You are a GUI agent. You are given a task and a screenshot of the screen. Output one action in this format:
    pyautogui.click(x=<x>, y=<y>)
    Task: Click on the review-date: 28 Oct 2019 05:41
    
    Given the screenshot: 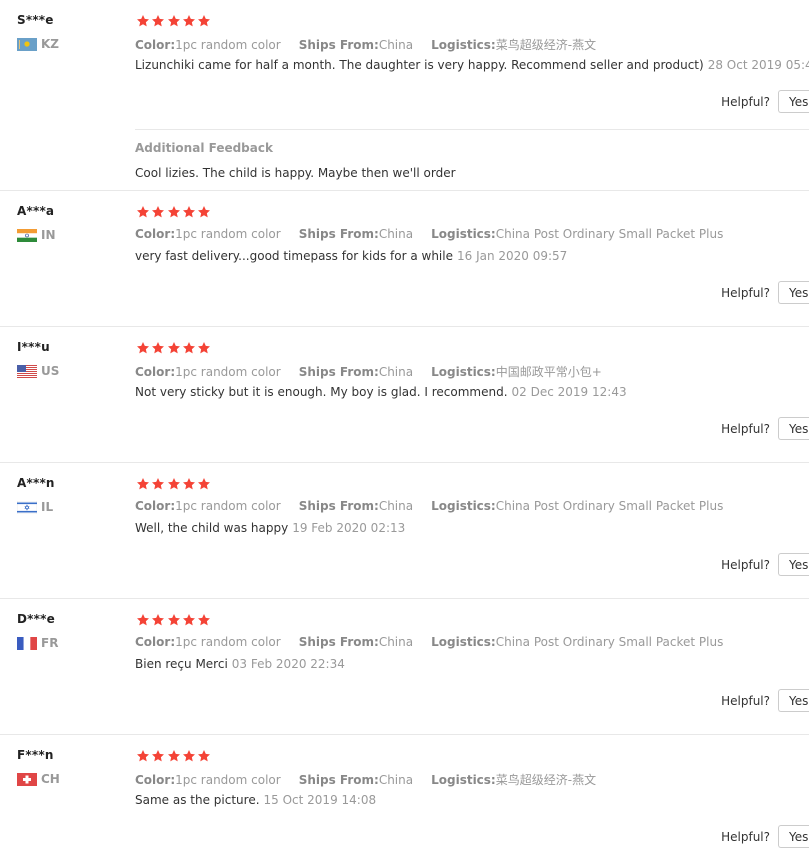 What is the action you would take?
    pyautogui.click(x=758, y=65)
    